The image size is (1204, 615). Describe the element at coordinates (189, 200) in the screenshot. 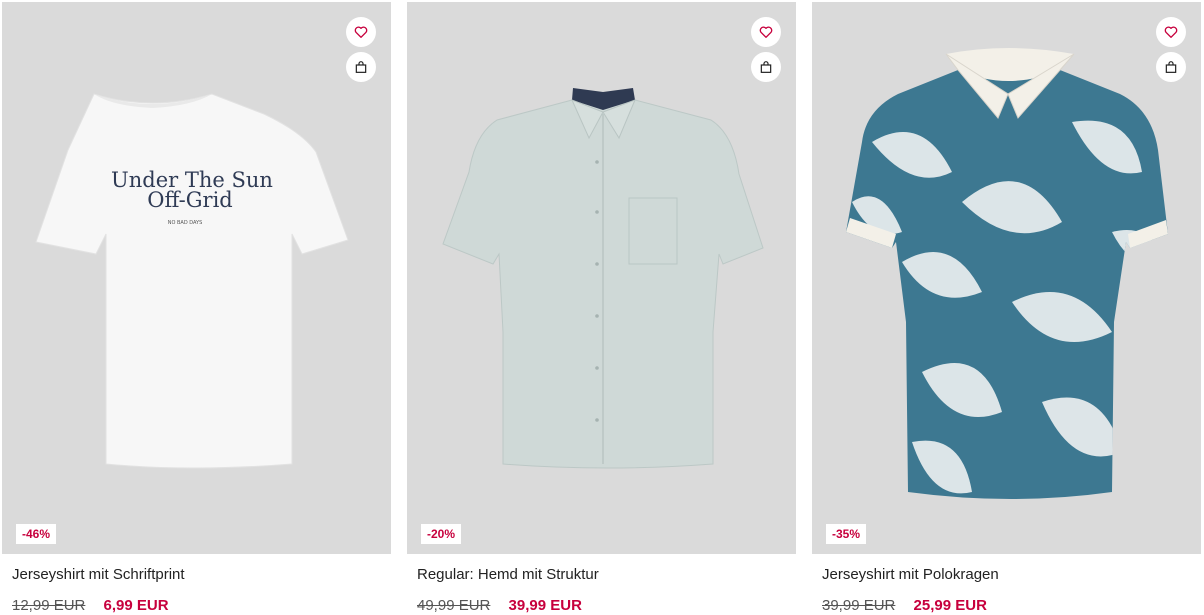

I see `print-line-2: Off-Grid` at that location.